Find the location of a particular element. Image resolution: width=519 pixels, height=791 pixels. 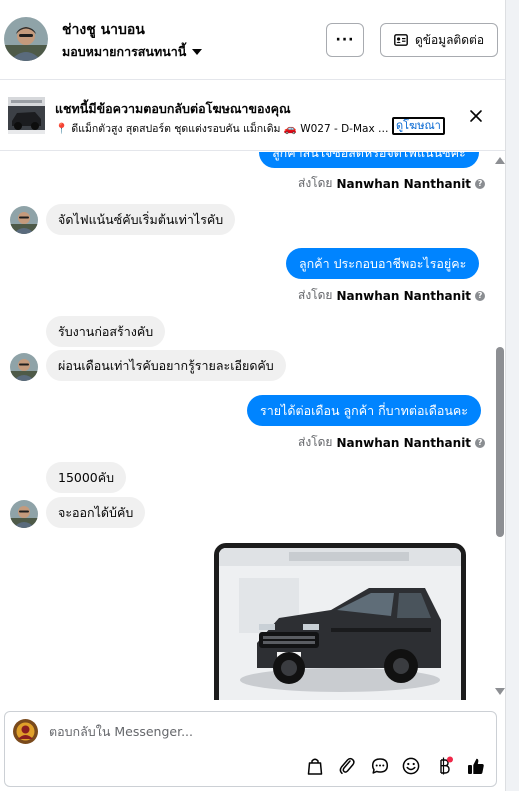

thumbs-up-icon is located at coordinates (476, 766).